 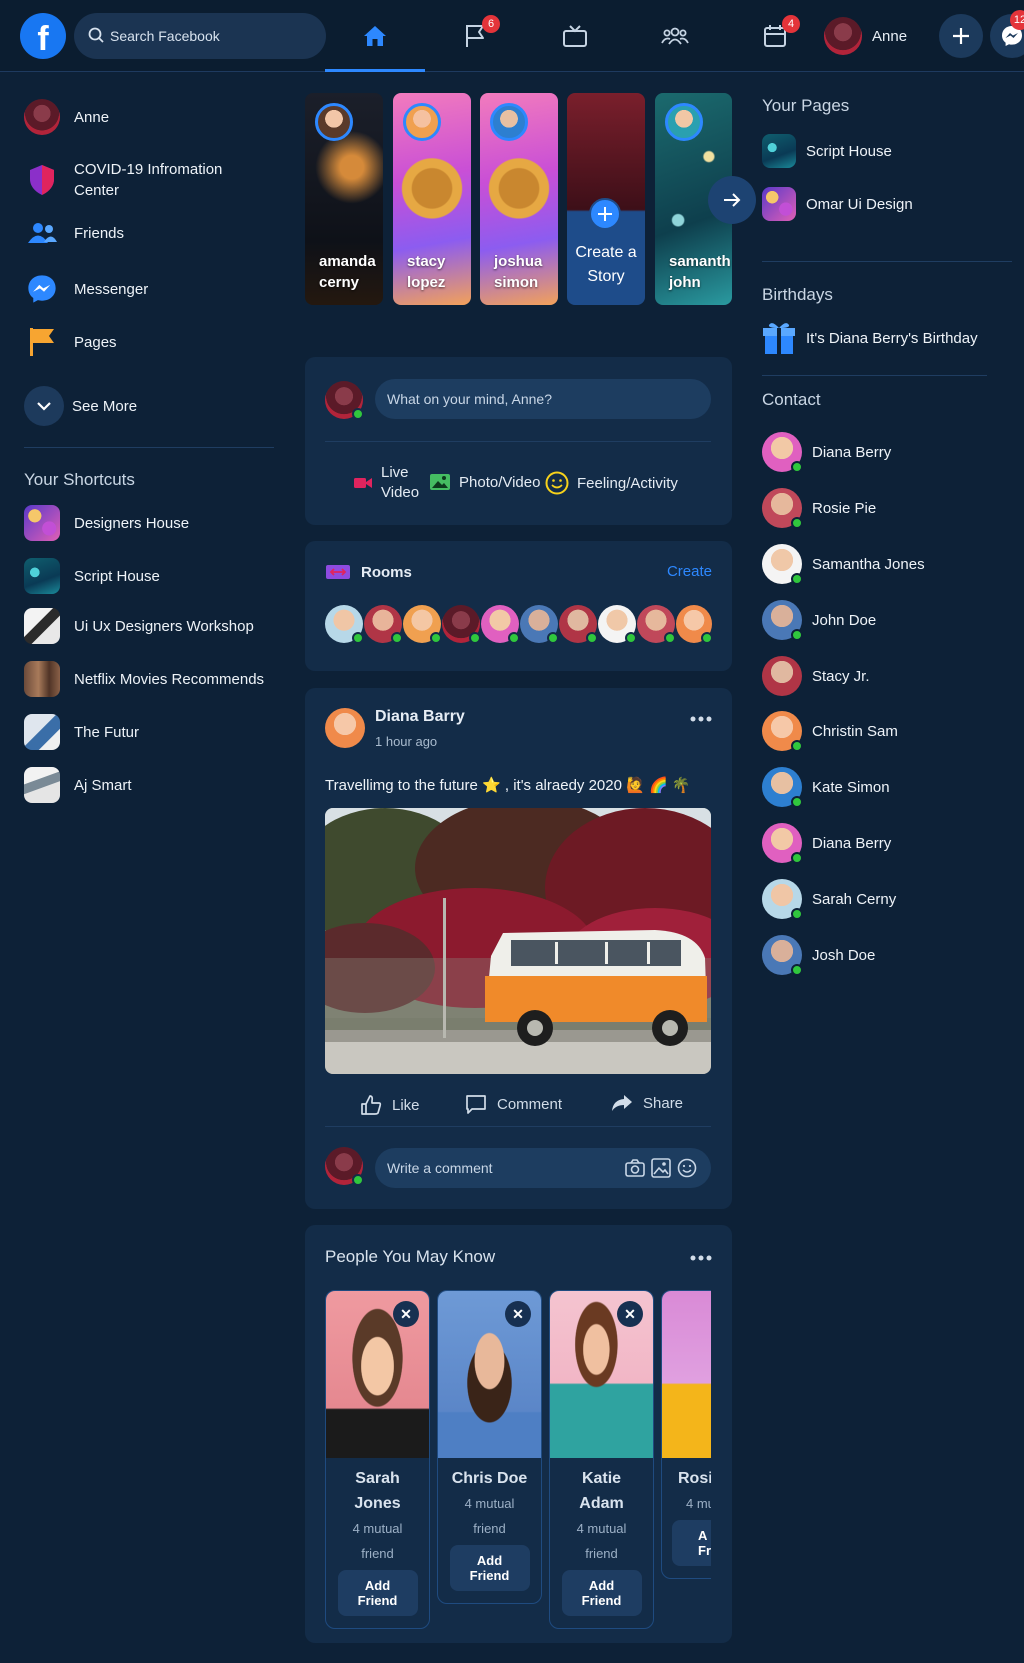 I want to click on image-icon, so click(x=661, y=1168).